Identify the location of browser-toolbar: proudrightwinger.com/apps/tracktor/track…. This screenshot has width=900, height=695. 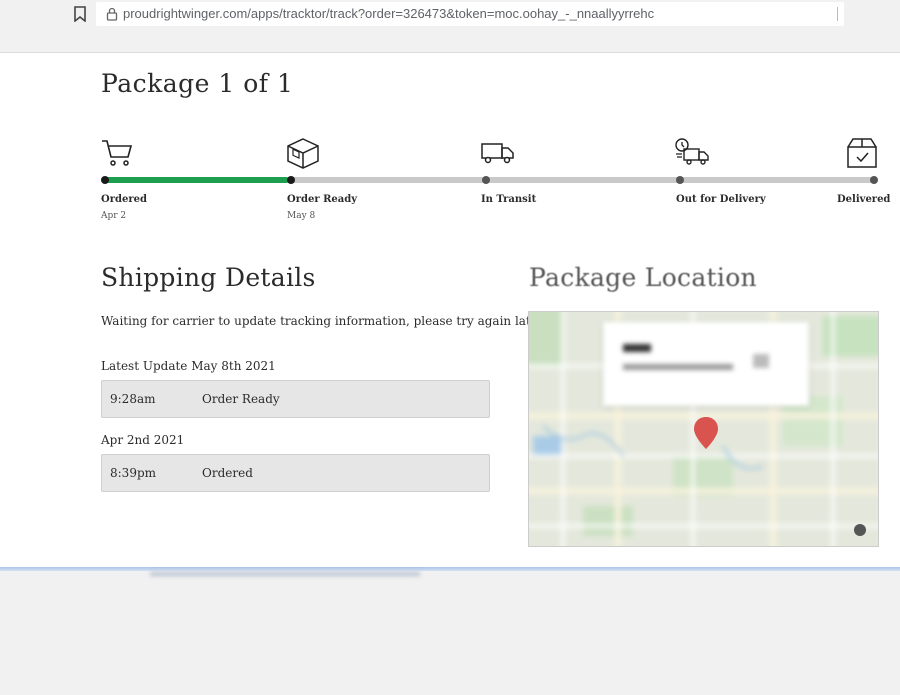
(450, 26).